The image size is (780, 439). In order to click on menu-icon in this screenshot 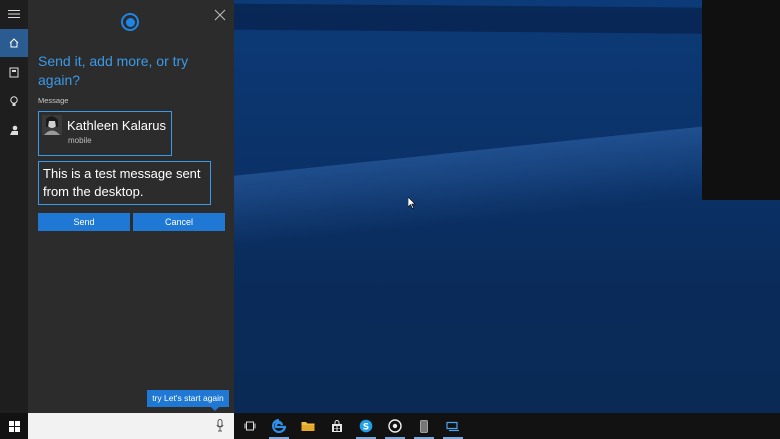, I will do `click(14, 14)`.